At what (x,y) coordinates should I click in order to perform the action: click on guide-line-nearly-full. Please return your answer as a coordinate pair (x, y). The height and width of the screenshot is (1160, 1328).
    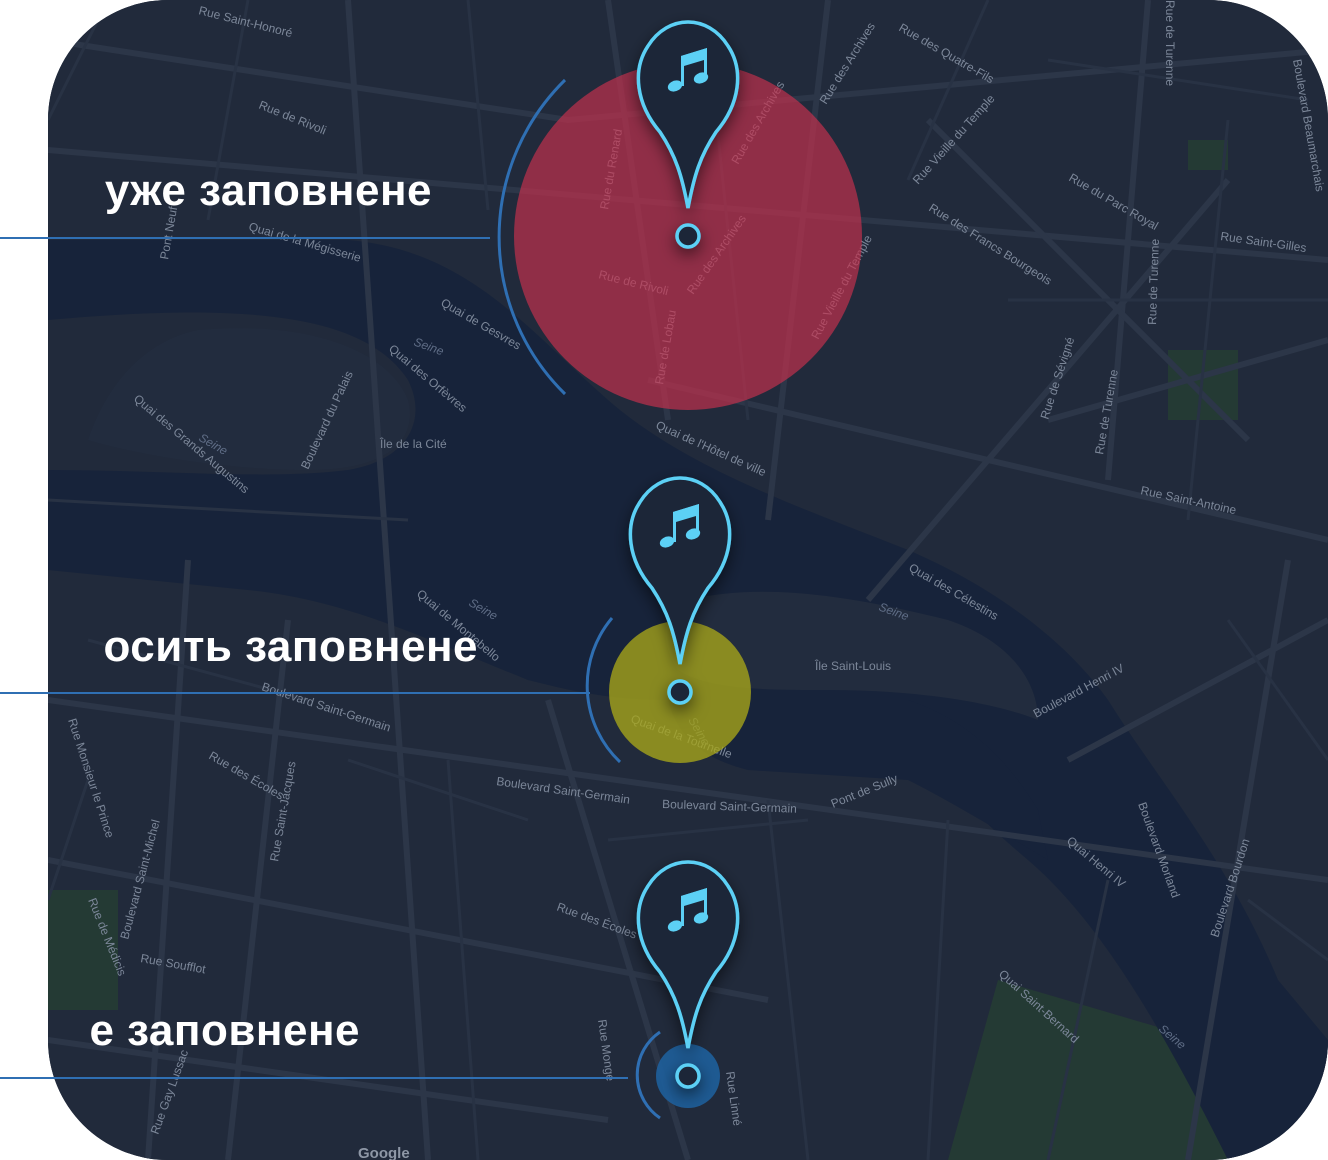
    Looking at the image, I should click on (295, 693).